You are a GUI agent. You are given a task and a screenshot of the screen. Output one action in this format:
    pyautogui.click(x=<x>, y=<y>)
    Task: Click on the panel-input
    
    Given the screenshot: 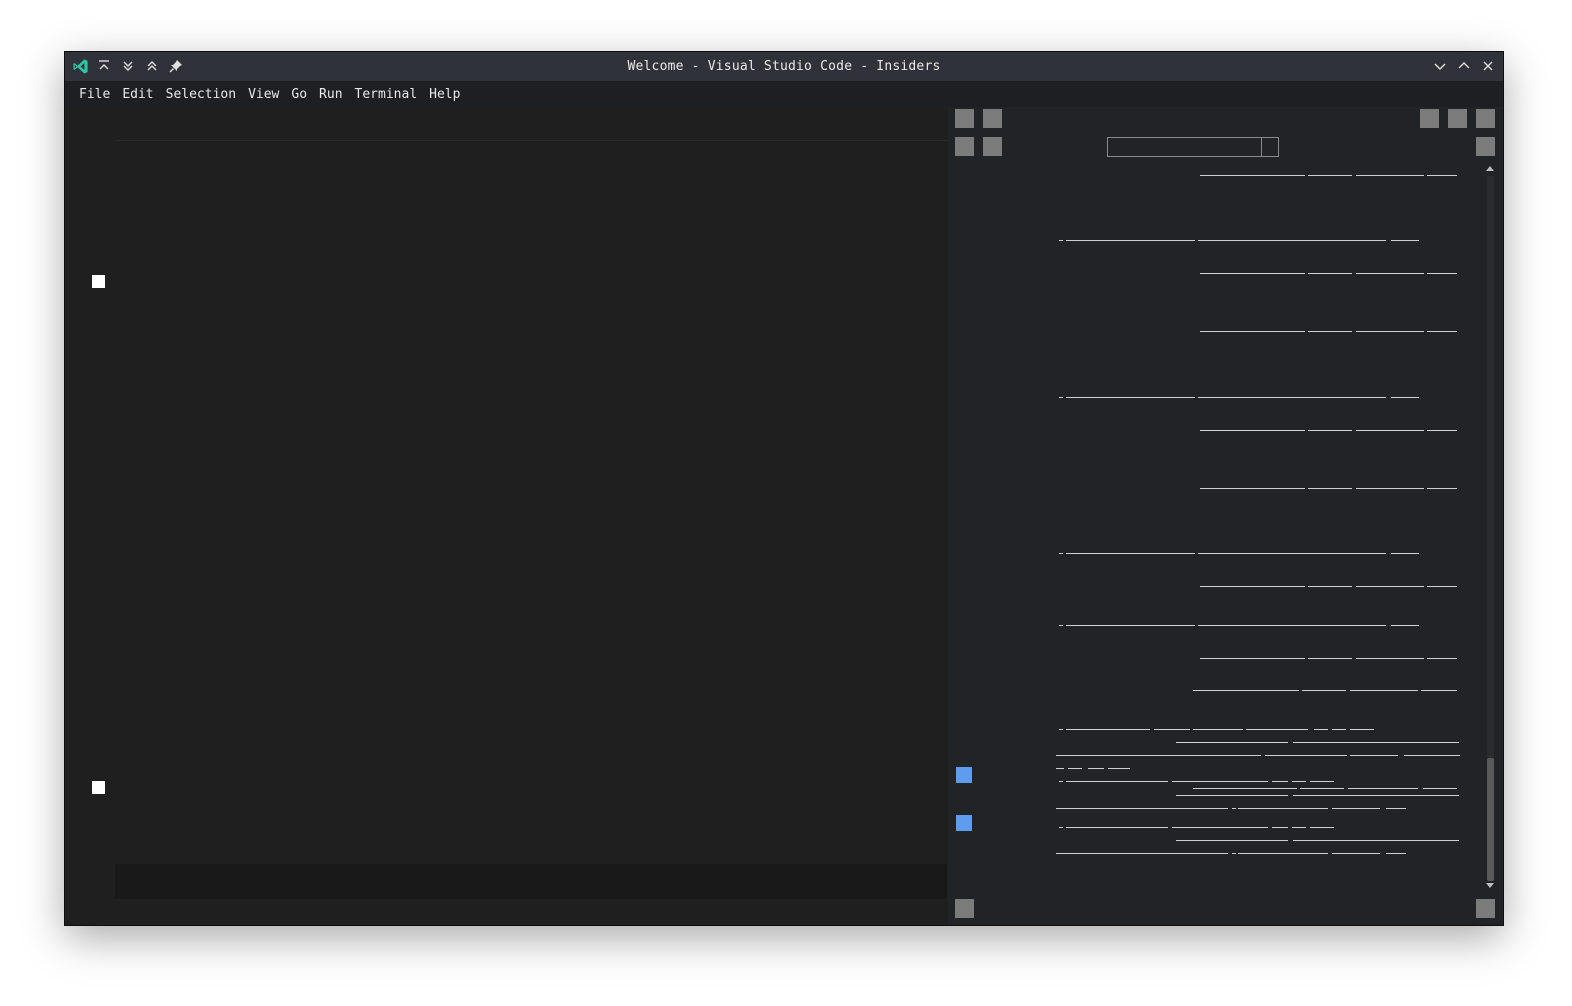 What is the action you would take?
    pyautogui.click(x=1193, y=147)
    